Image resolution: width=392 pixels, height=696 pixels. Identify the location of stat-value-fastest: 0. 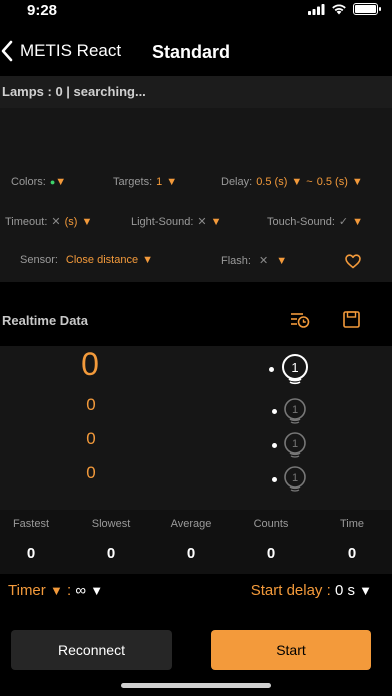
(31, 553).